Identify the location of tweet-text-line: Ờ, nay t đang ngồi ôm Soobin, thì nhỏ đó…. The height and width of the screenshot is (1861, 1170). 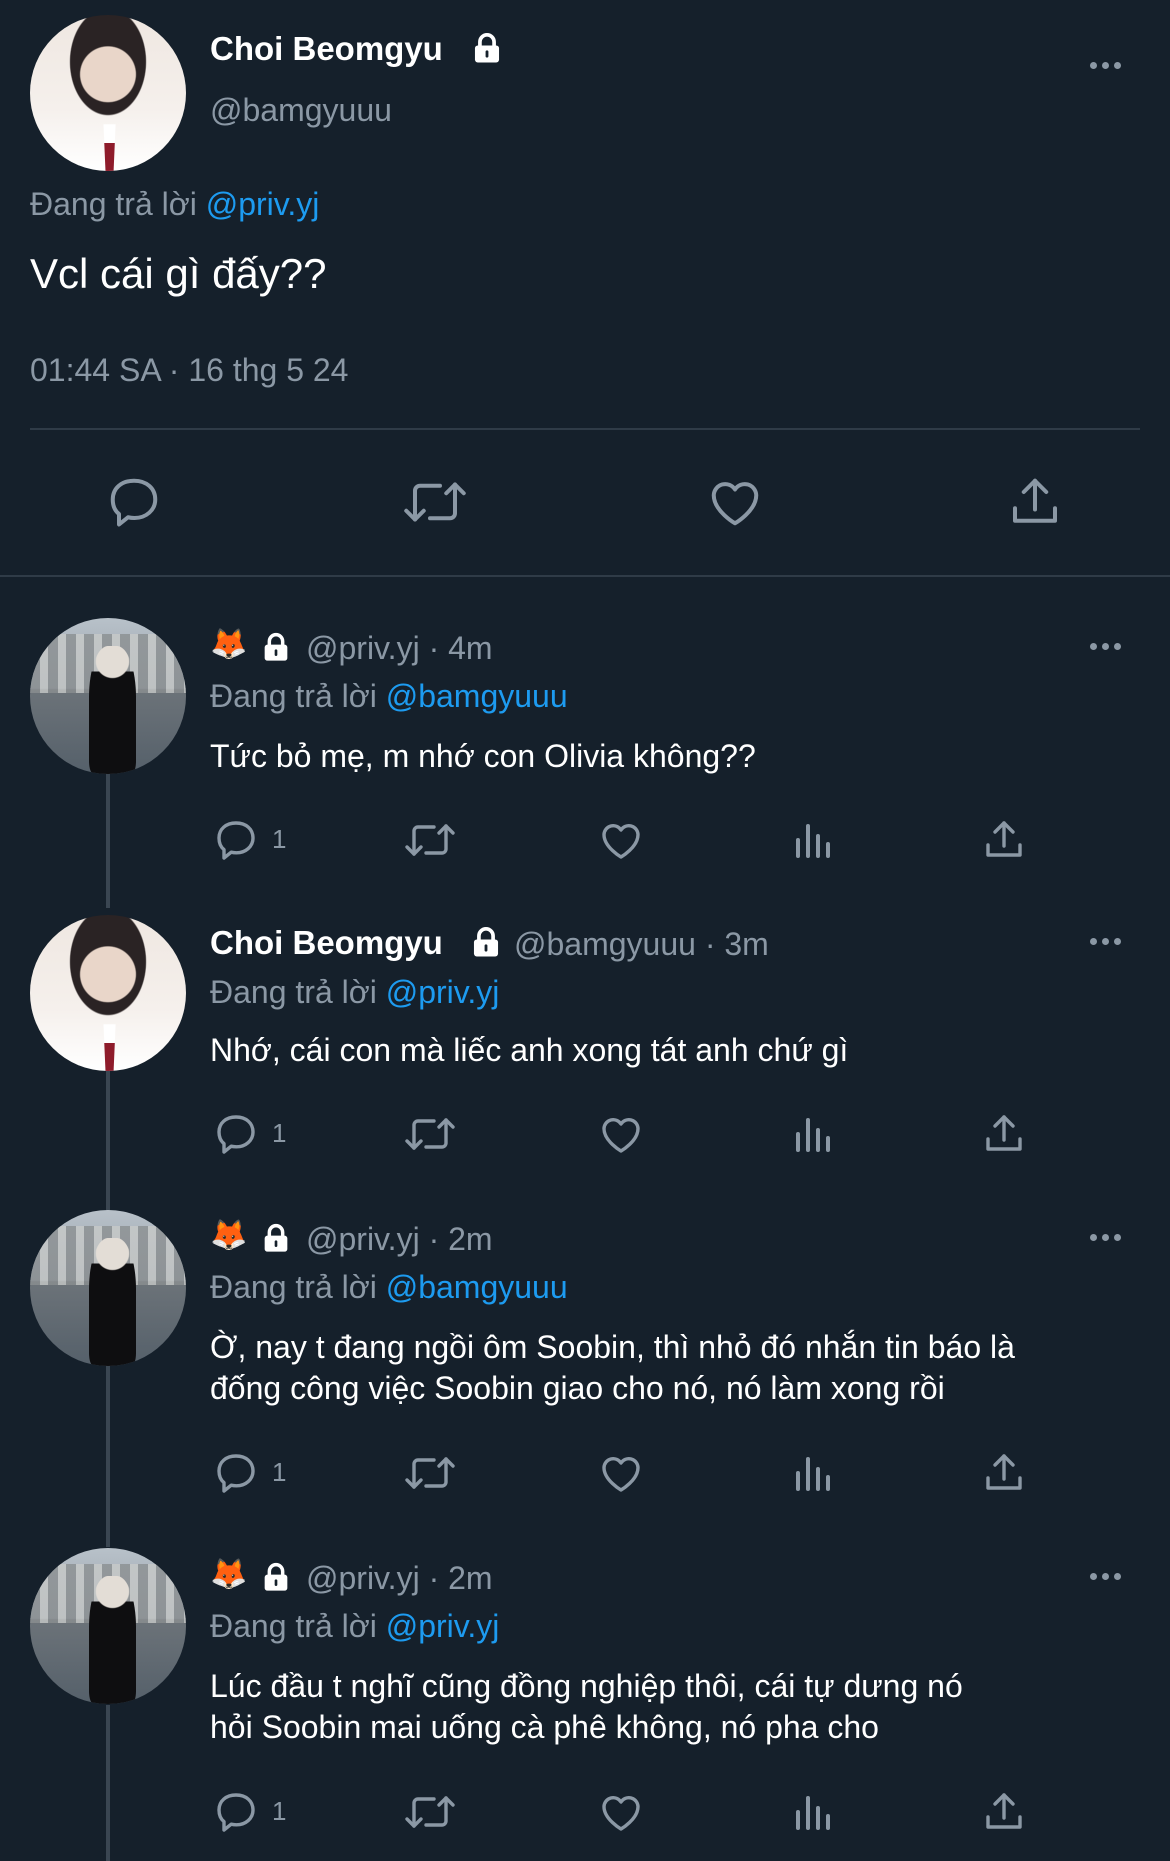
(612, 1347).